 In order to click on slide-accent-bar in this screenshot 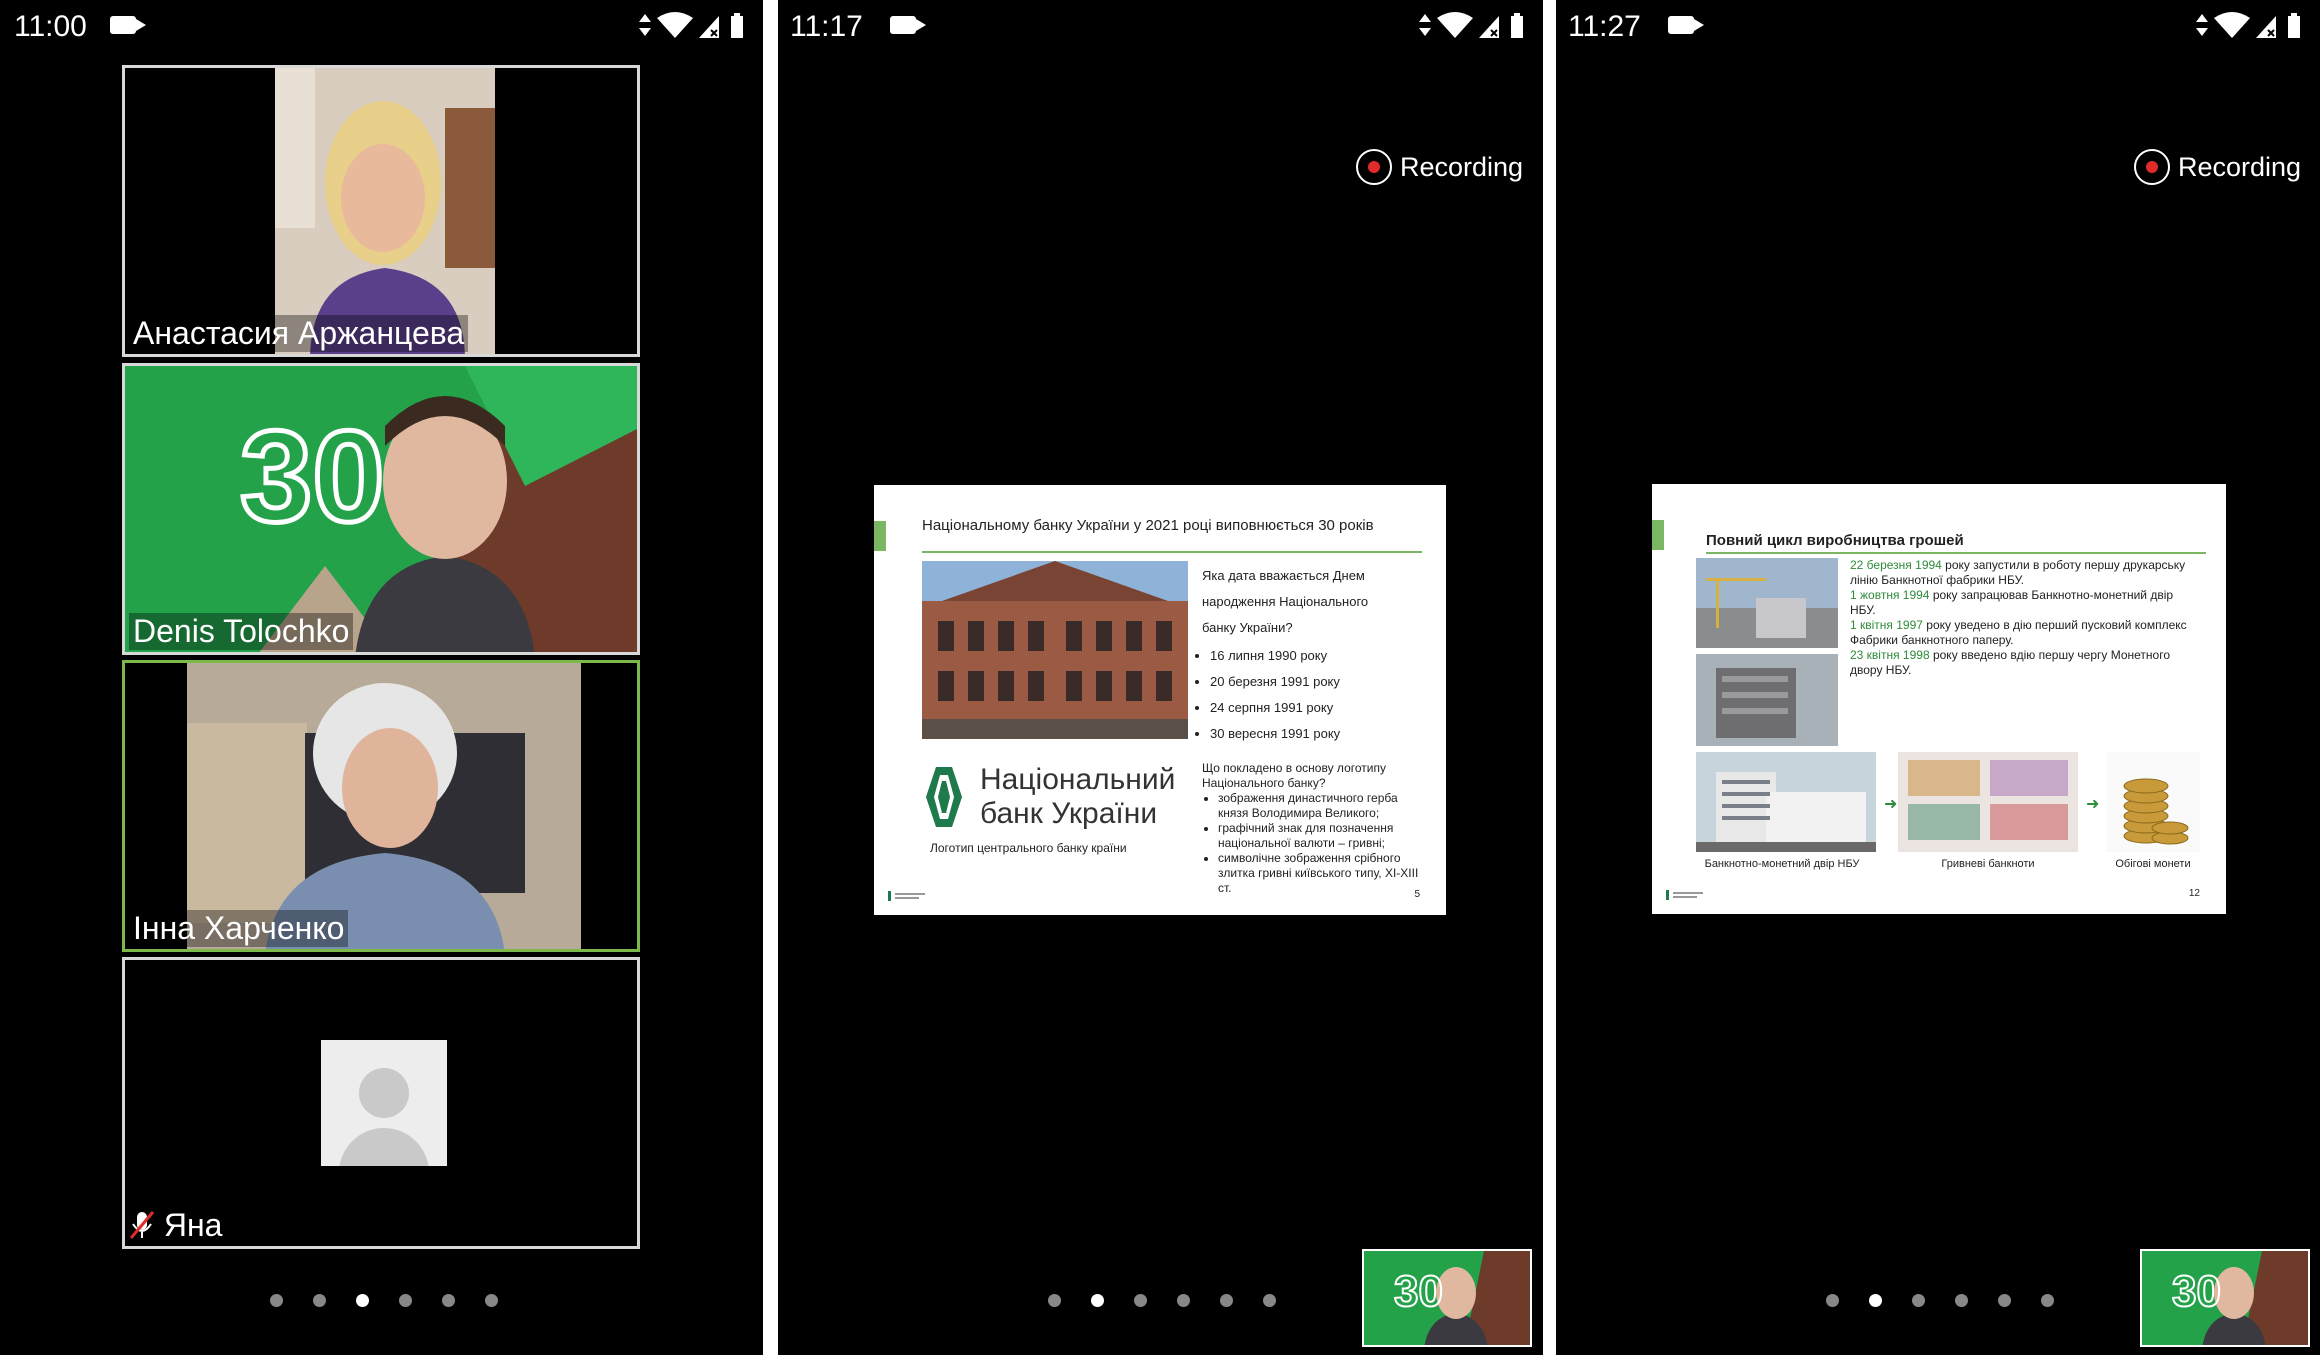, I will do `click(880, 536)`.